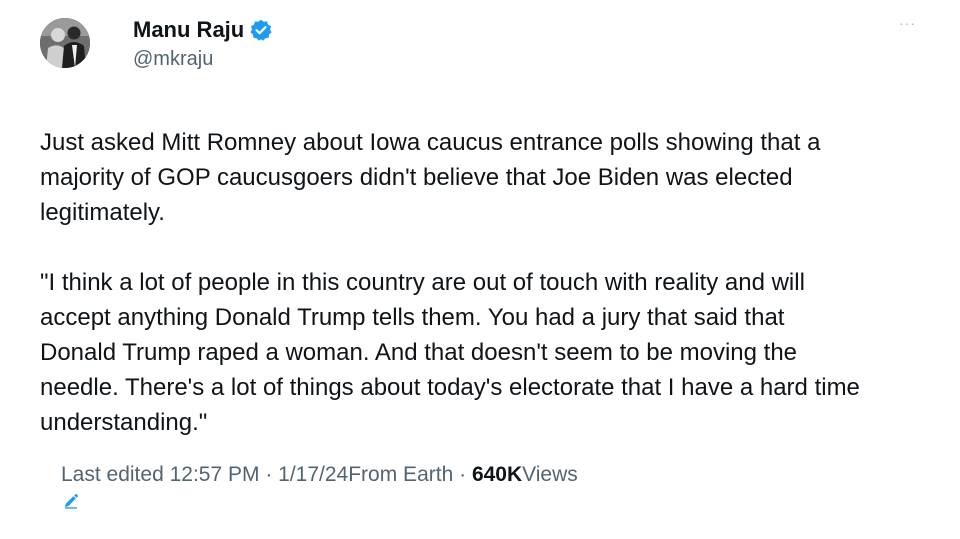 This screenshot has width=960, height=539. I want to click on avatar, so click(65, 43).